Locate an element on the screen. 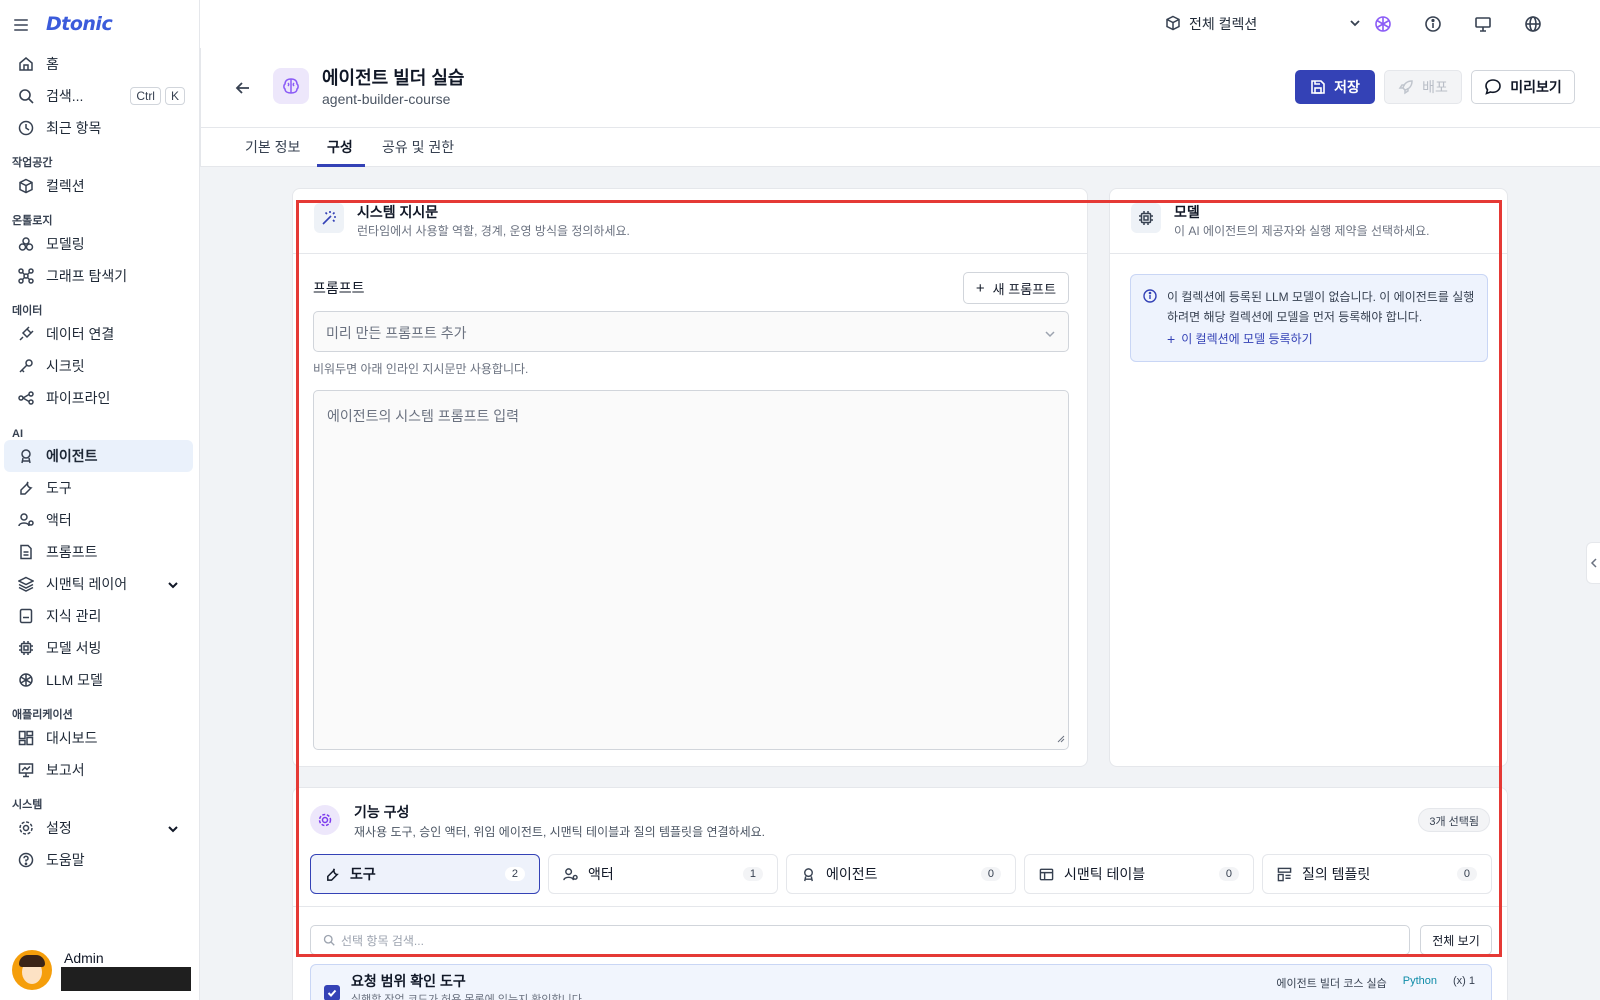  info-icon is located at coordinates (1433, 24).